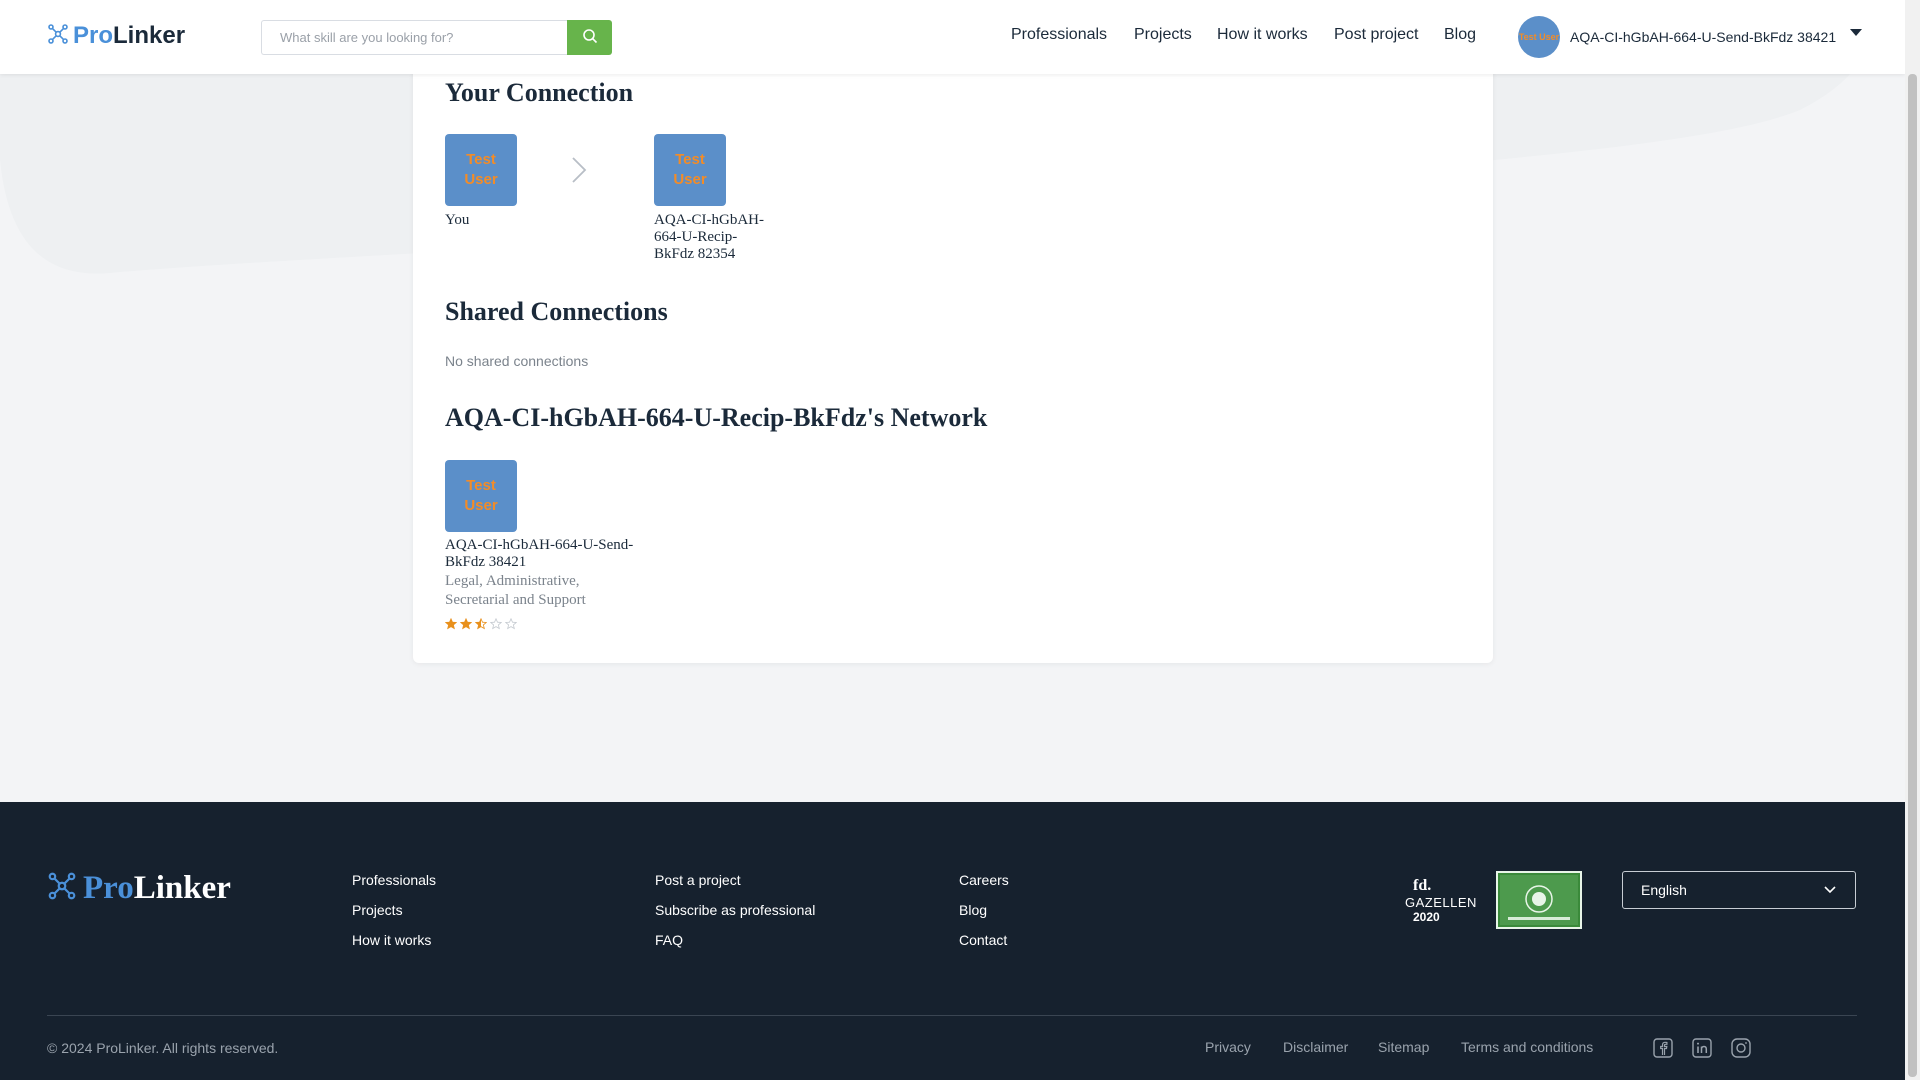 The height and width of the screenshot is (1080, 1920). Describe the element at coordinates (690, 170) in the screenshot. I see `recipient-avatar: Test User` at that location.